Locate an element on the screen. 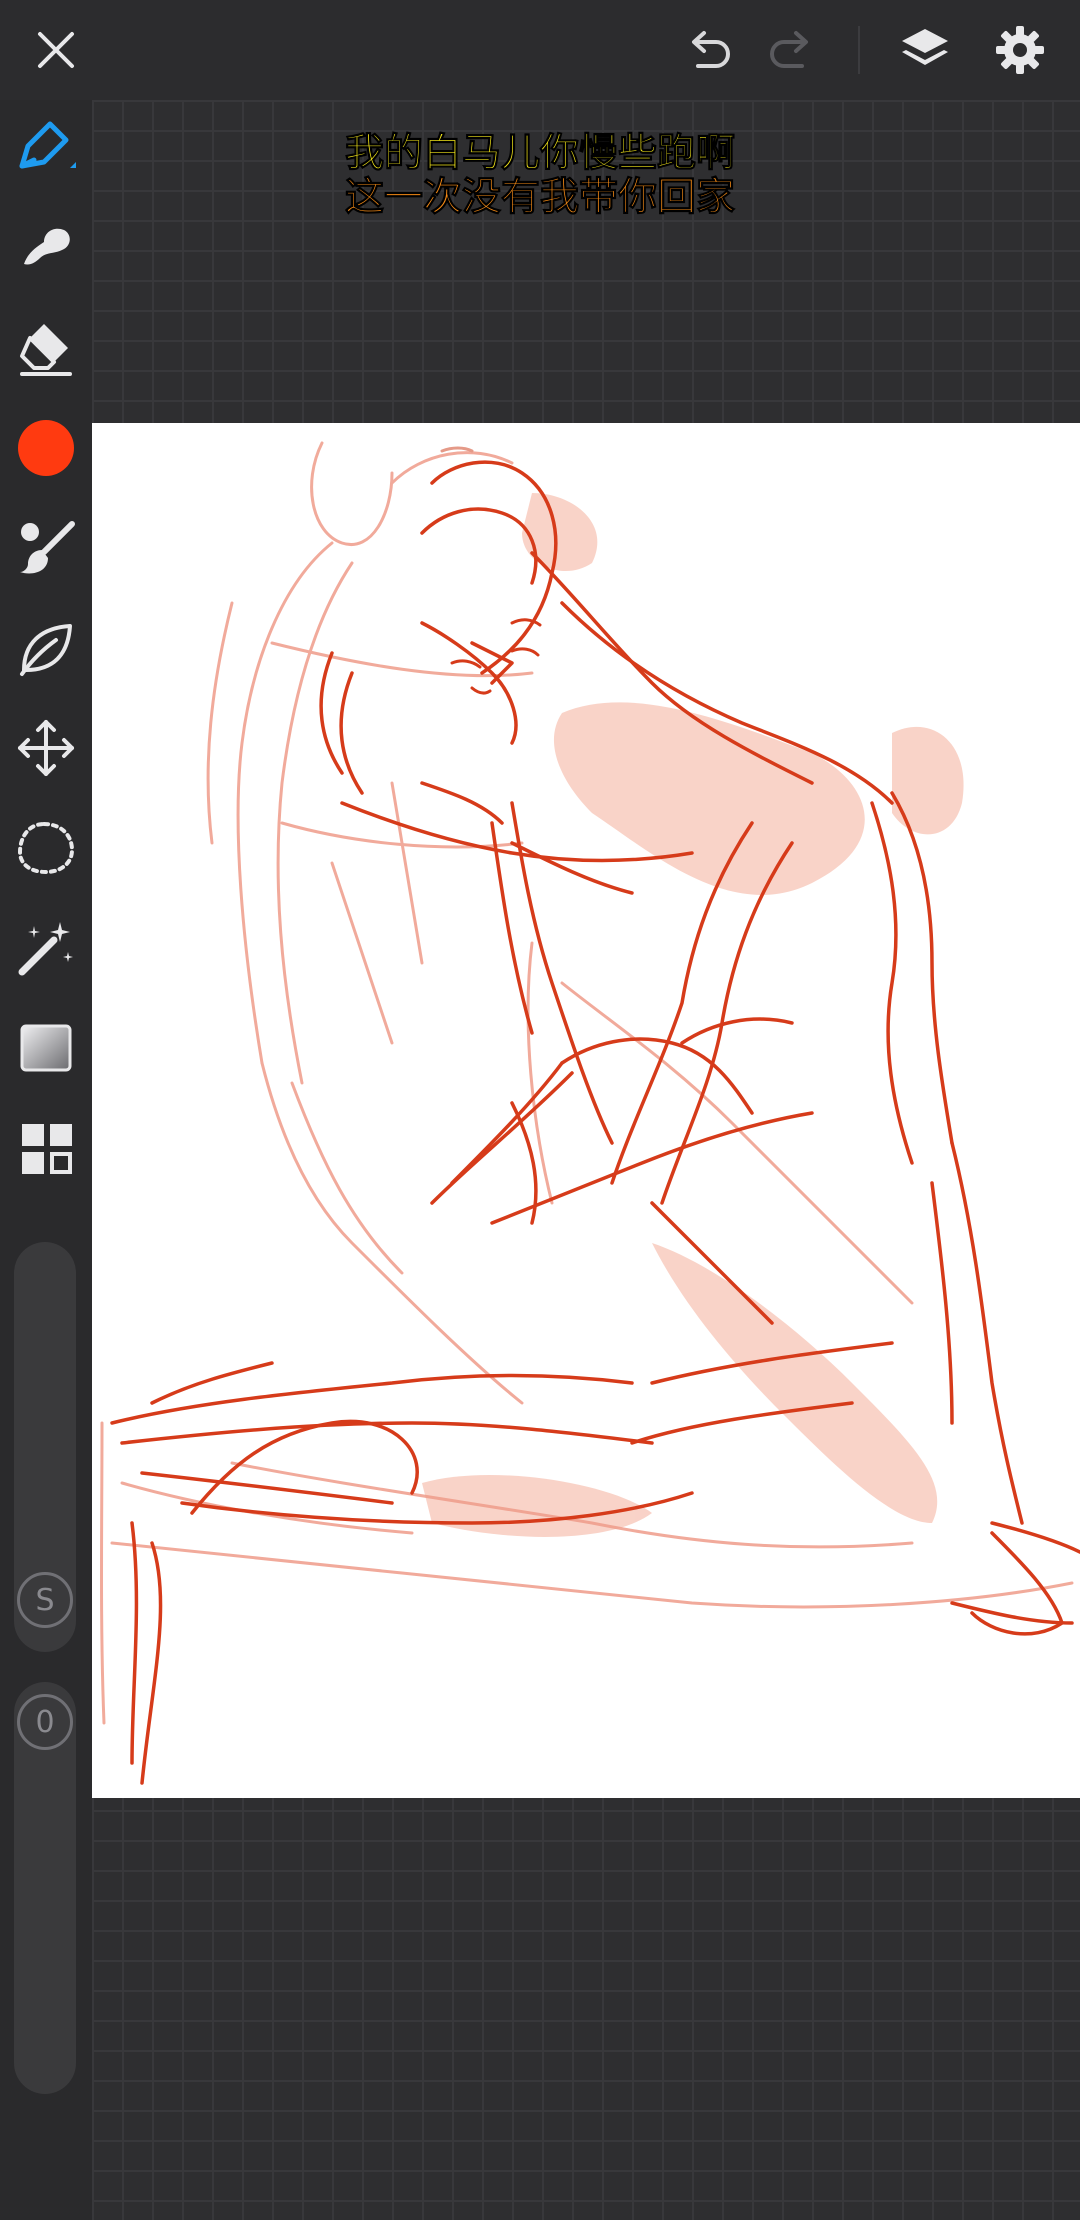 The width and height of the screenshot is (1080, 2220). smudge-tool-button is located at coordinates (46, 248).